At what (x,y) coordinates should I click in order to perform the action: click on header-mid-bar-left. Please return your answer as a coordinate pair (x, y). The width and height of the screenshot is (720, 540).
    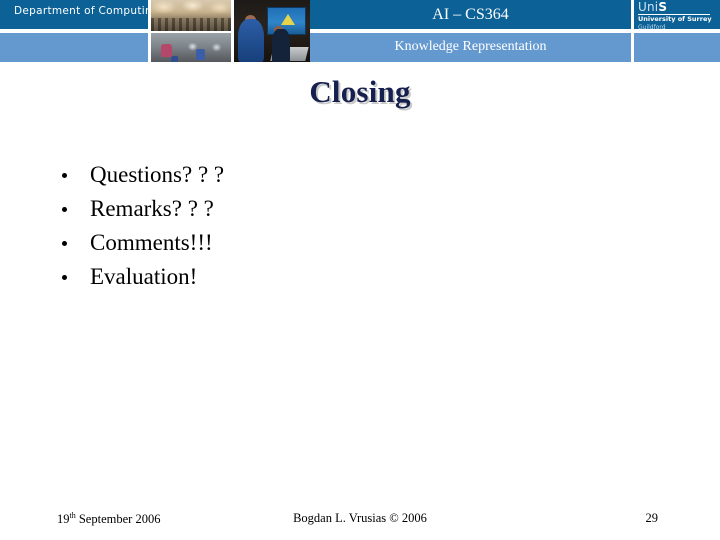
    Looking at the image, I should click on (74, 47).